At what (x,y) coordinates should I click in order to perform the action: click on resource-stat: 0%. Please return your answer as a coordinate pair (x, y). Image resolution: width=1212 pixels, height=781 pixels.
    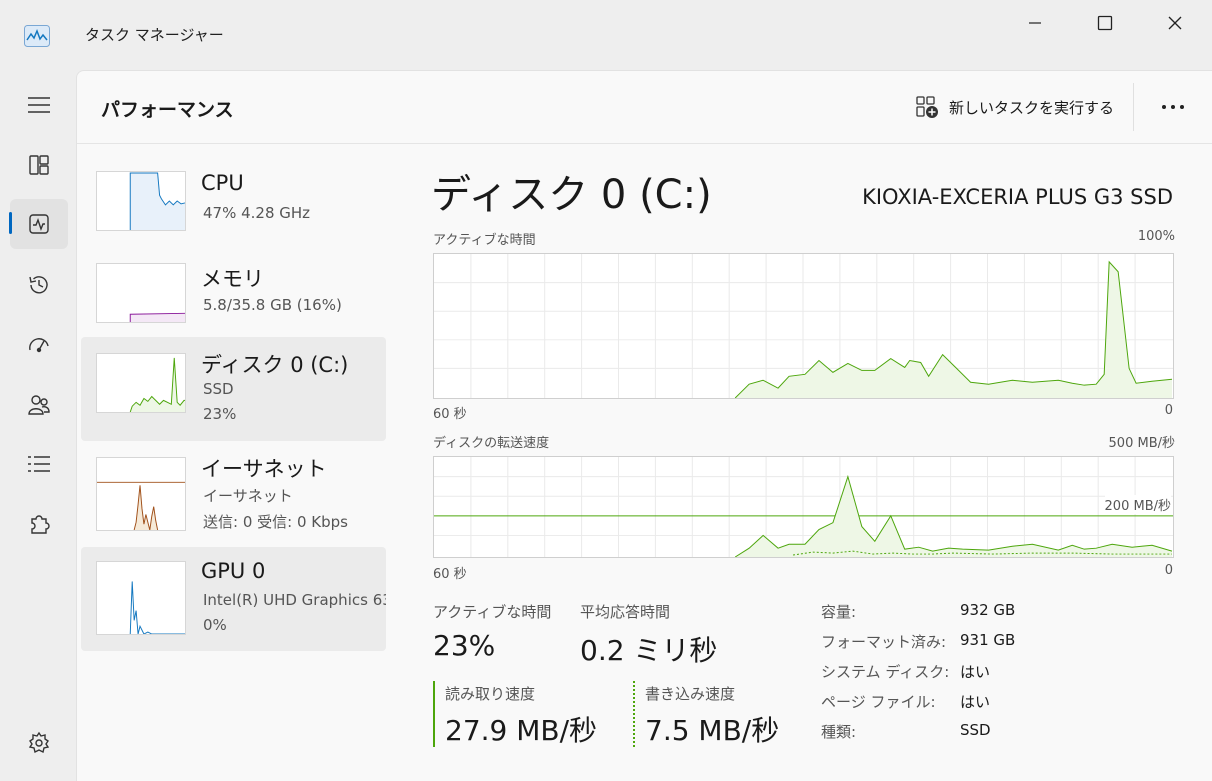
    Looking at the image, I should click on (215, 625).